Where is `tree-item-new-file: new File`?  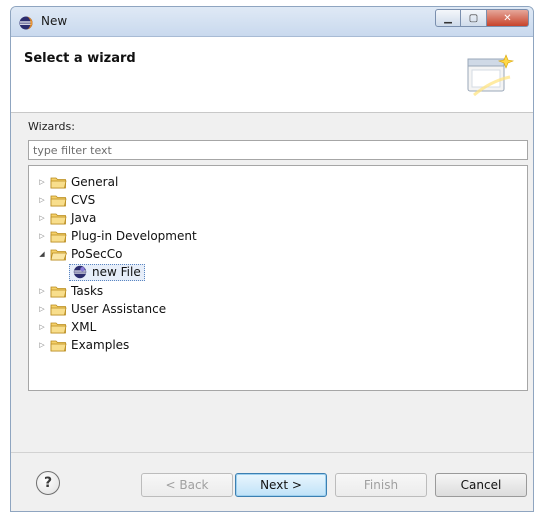
tree-item-new-file: new File is located at coordinates (107, 272).